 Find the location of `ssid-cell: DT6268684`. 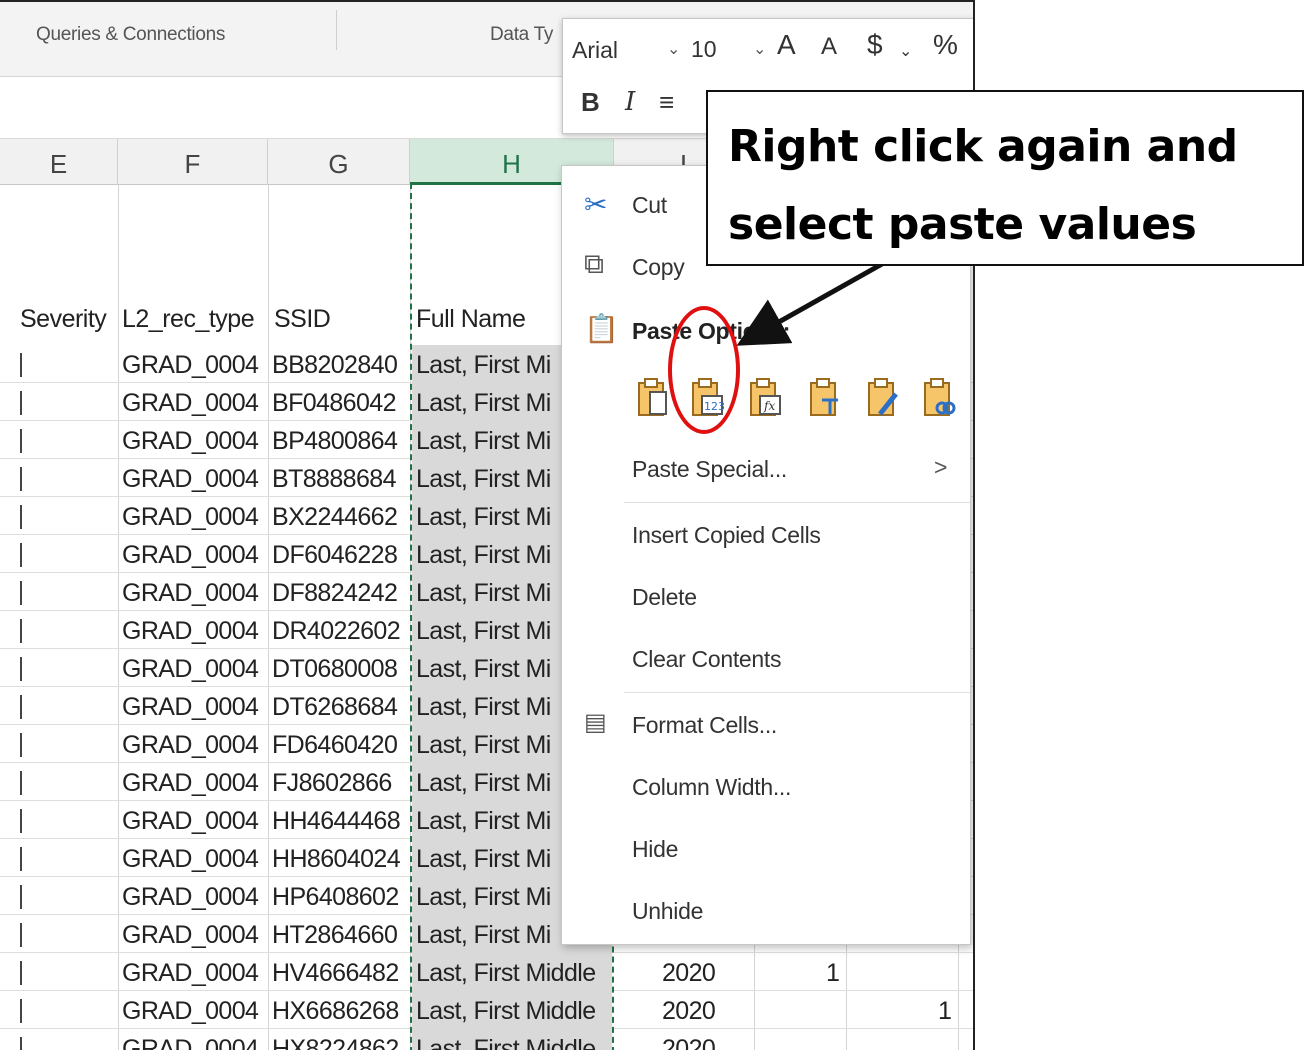

ssid-cell: DT6268684 is located at coordinates (341, 706).